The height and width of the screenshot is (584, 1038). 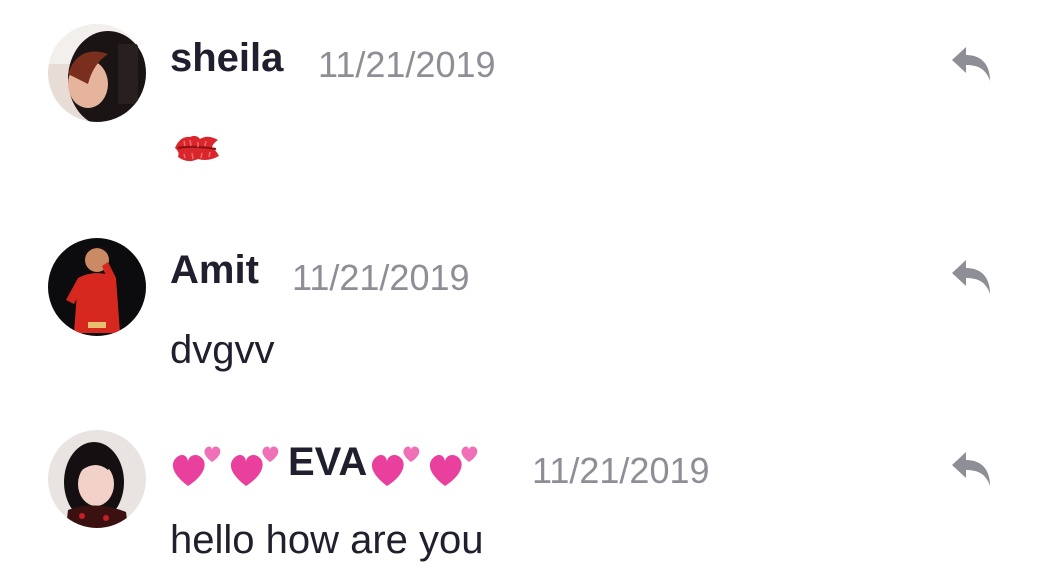 I want to click on author-name: EVA, so click(x=327, y=462).